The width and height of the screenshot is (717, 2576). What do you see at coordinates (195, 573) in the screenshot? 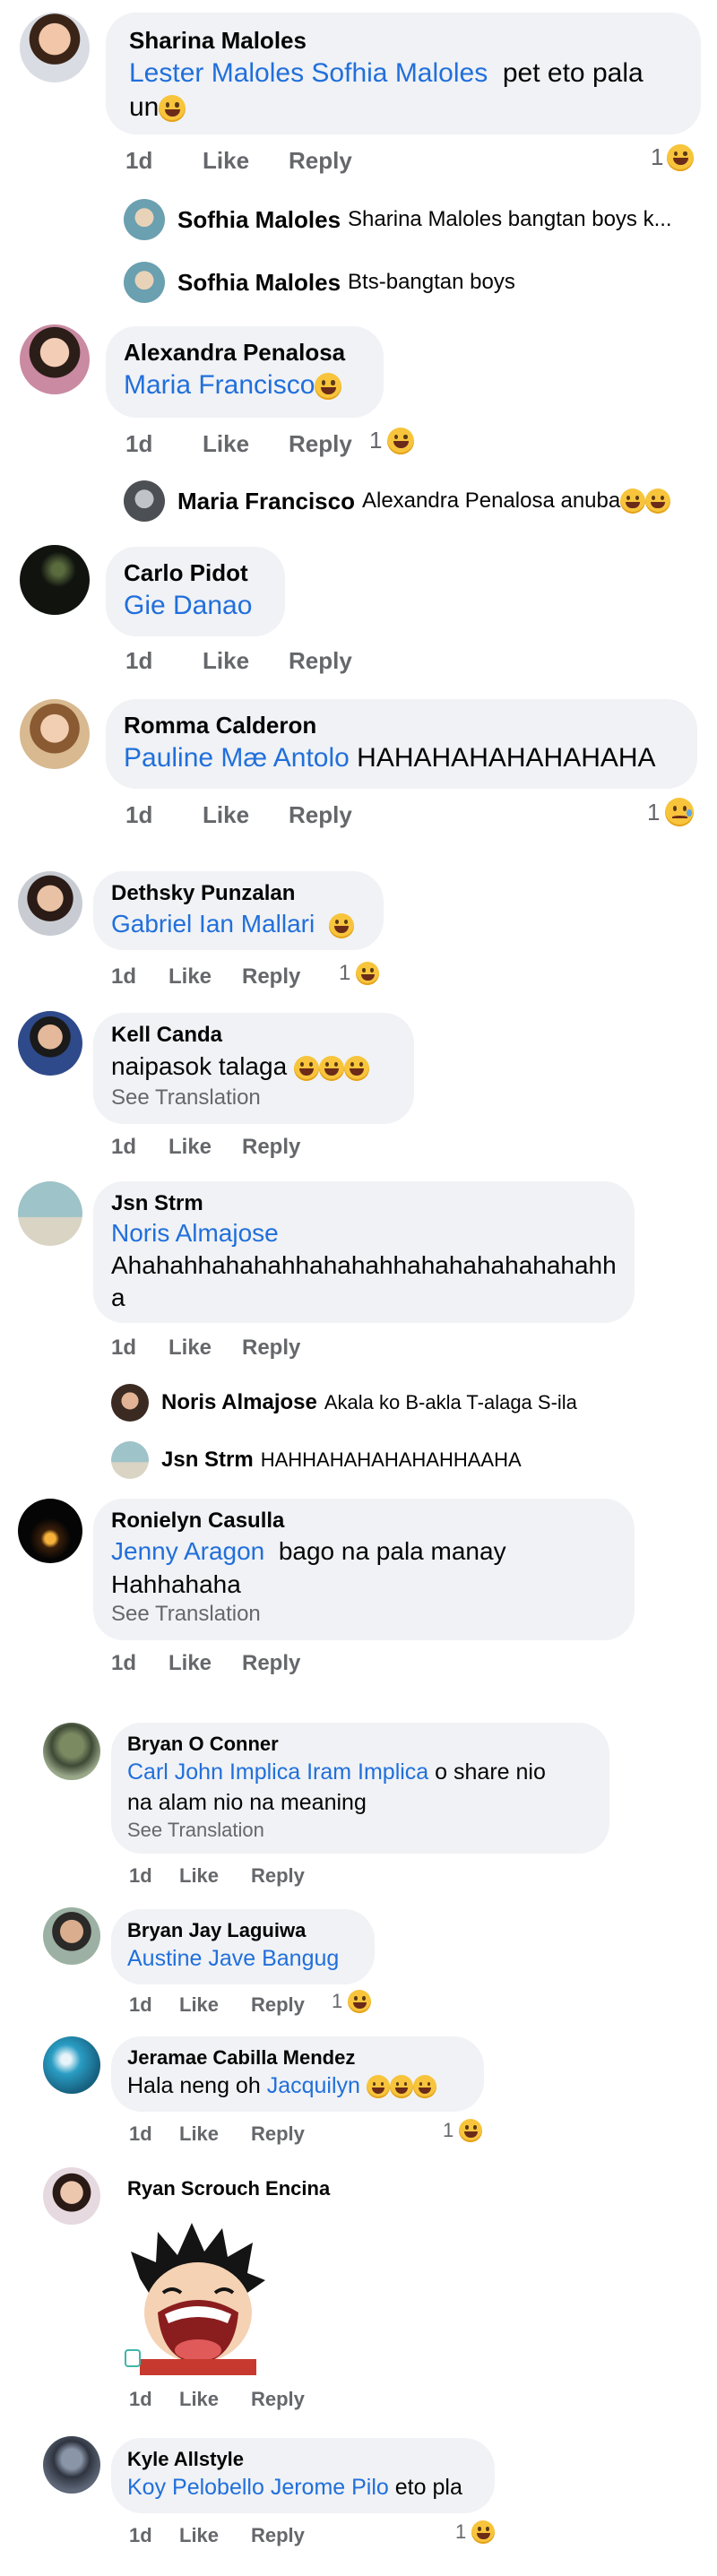
I see `comment-author: Carlo Pidot` at bounding box center [195, 573].